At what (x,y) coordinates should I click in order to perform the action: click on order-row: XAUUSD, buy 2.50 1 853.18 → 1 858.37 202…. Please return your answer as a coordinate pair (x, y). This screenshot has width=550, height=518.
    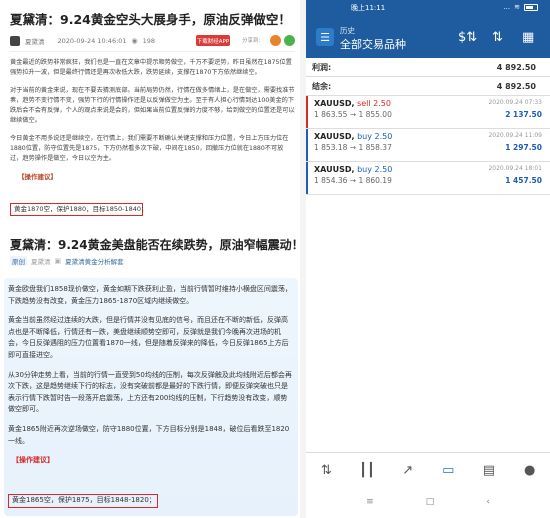
    Looking at the image, I should click on (428, 145).